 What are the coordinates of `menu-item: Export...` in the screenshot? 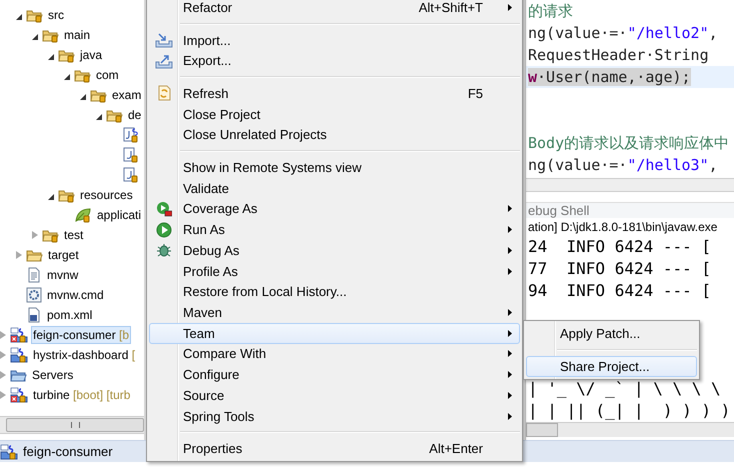 It's located at (334, 61).